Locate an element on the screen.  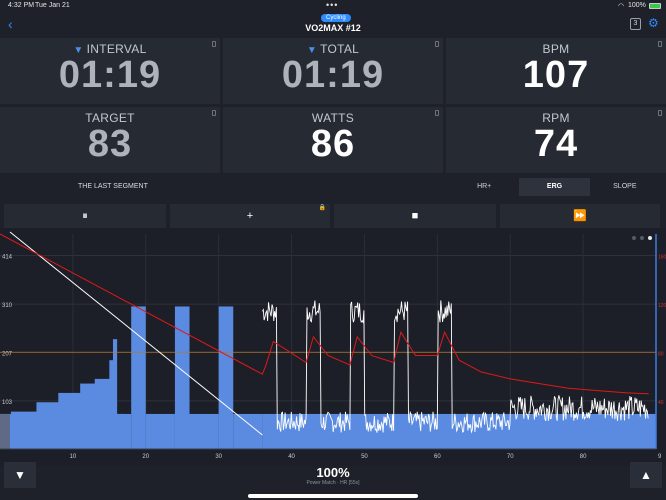
skip-forward-button: ⏩ is located at coordinates (580, 216).